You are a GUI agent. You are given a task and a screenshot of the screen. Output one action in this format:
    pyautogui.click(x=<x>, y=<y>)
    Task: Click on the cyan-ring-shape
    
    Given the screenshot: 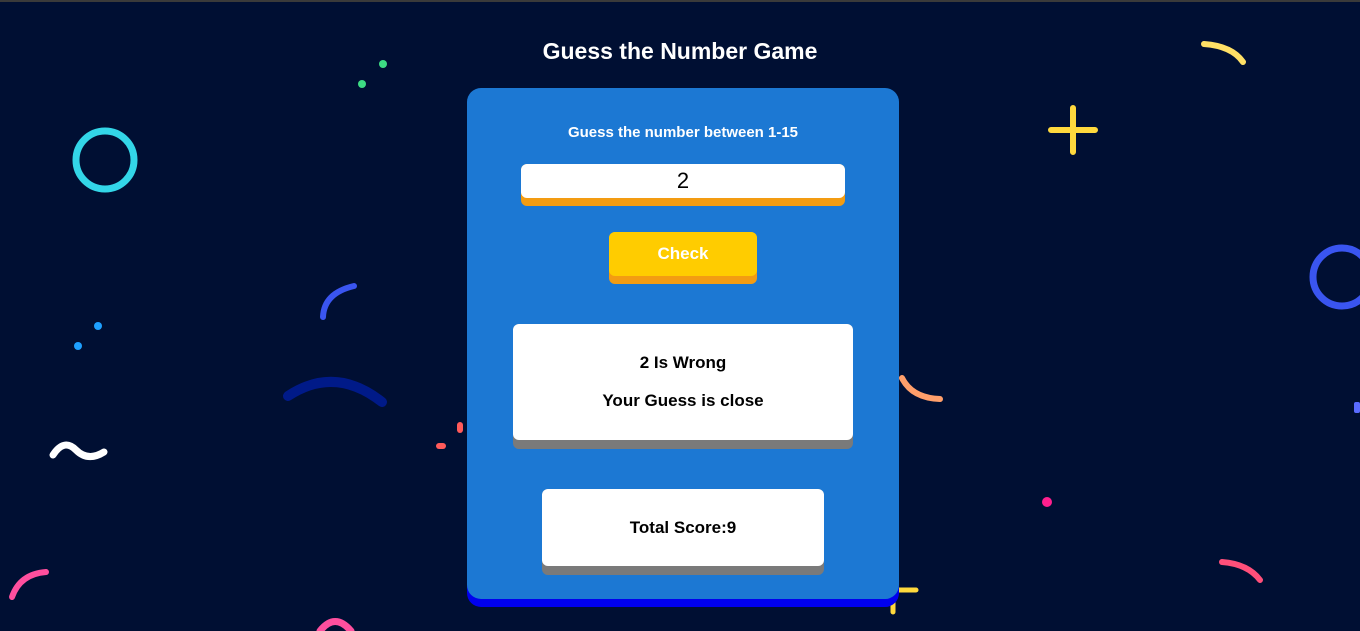 What is the action you would take?
    pyautogui.click(x=105, y=160)
    